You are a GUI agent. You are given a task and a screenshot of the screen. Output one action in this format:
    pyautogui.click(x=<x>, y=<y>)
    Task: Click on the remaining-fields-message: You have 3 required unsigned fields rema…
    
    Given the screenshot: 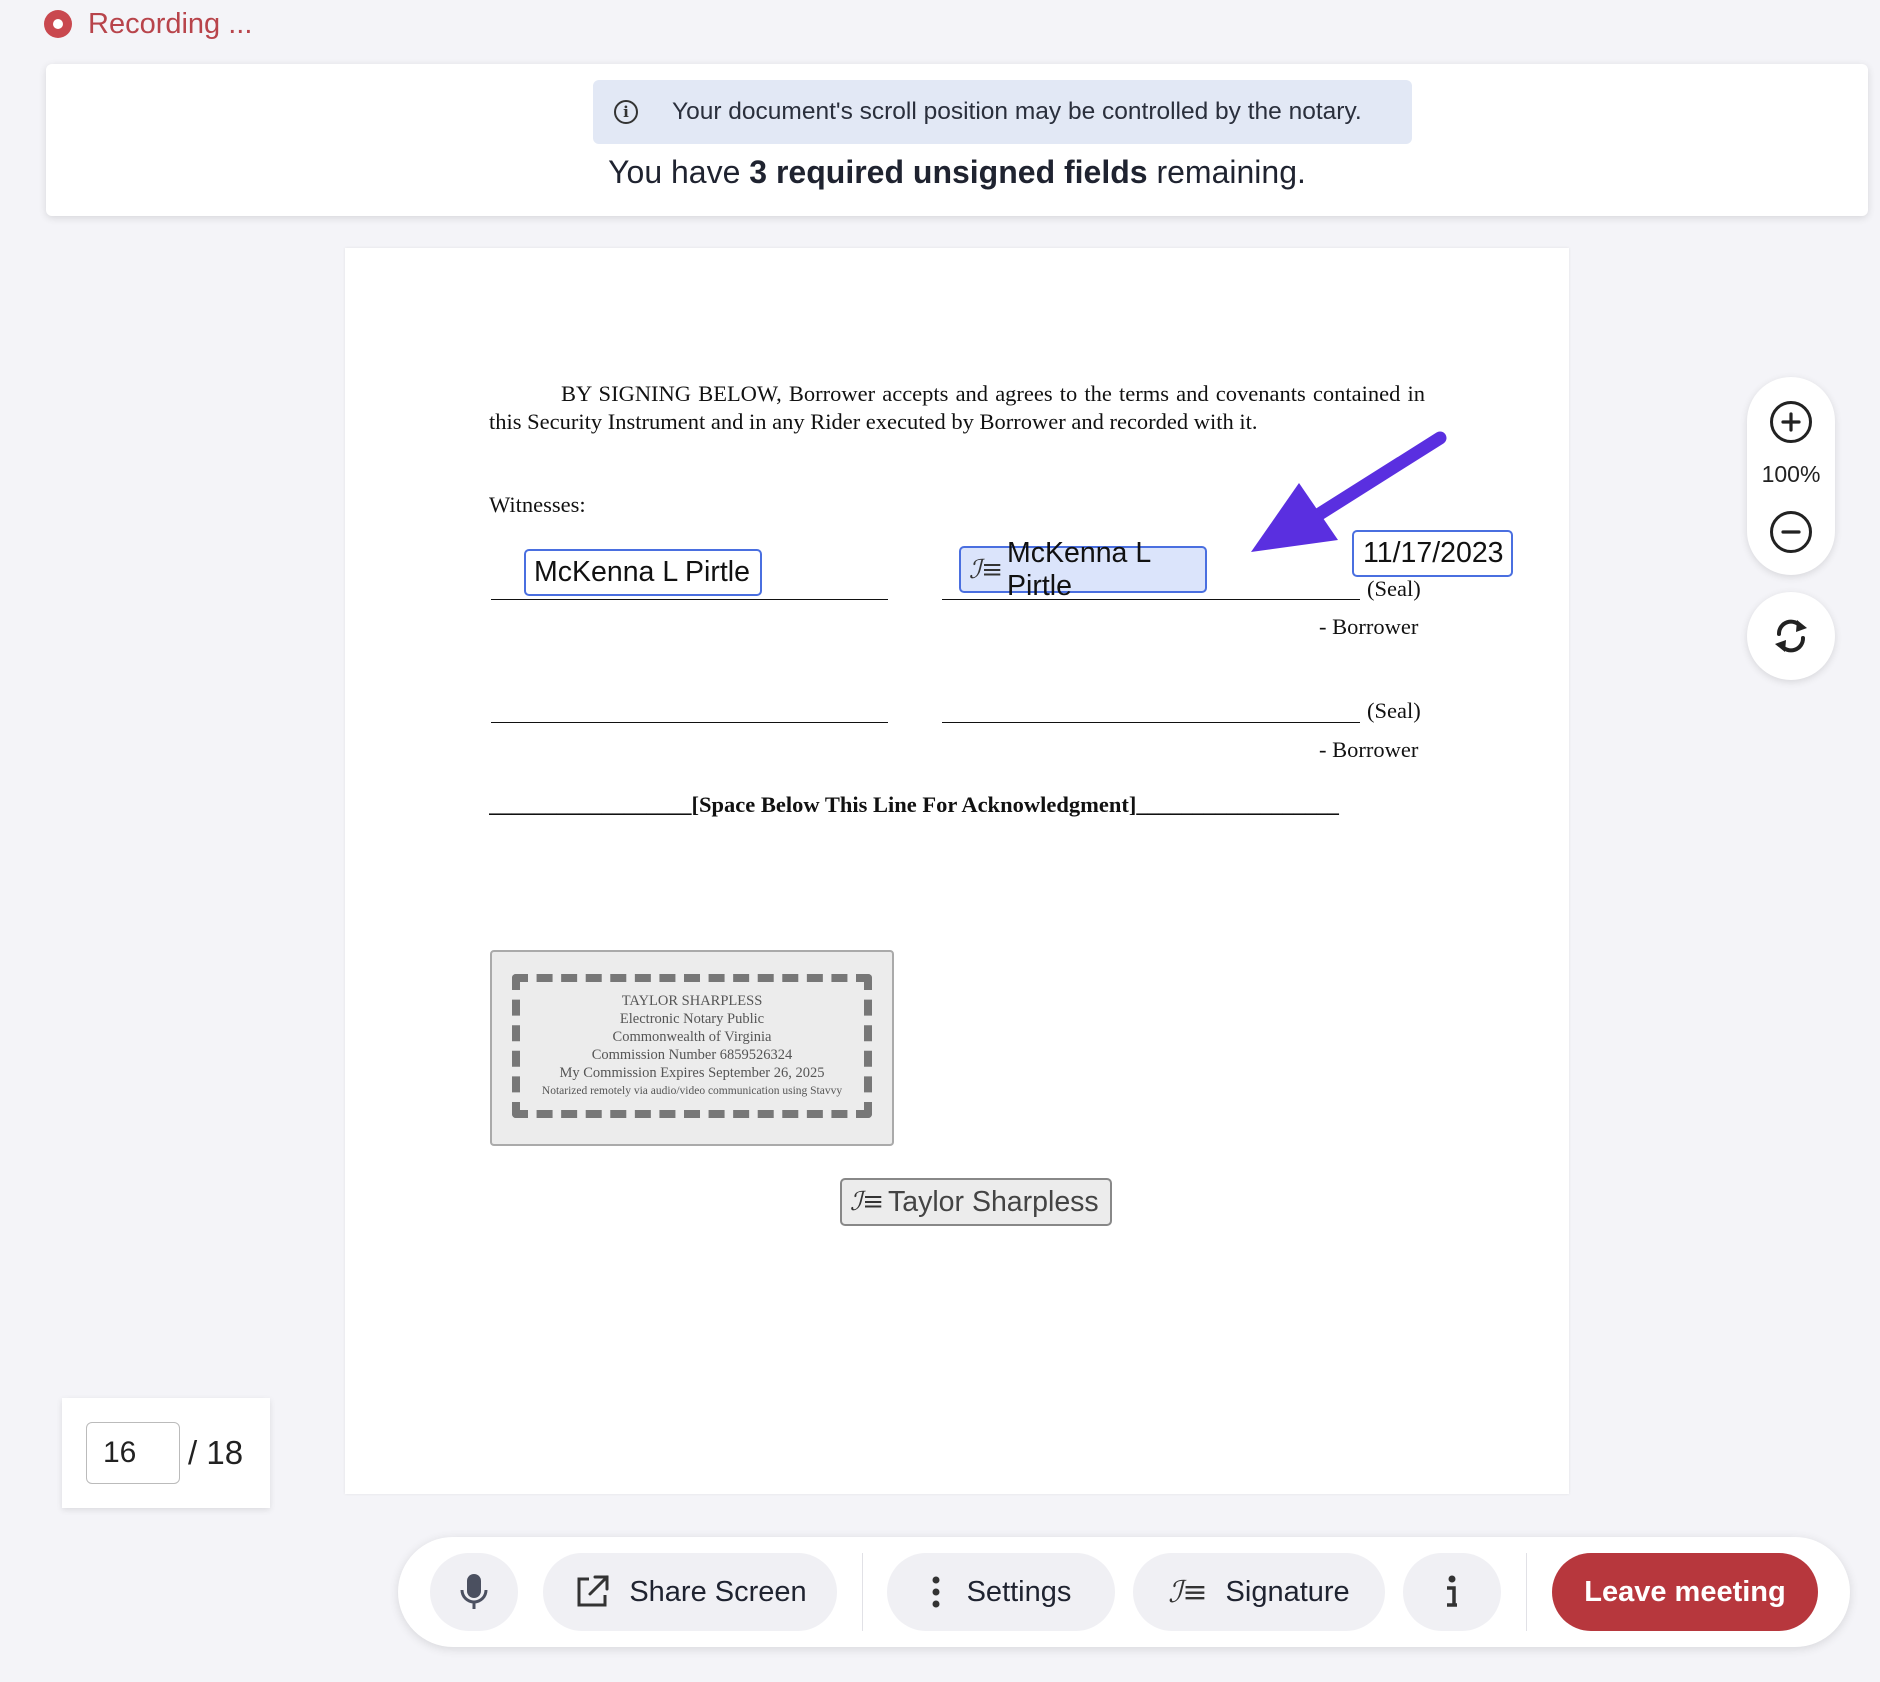 What is the action you would take?
    pyautogui.click(x=957, y=172)
    